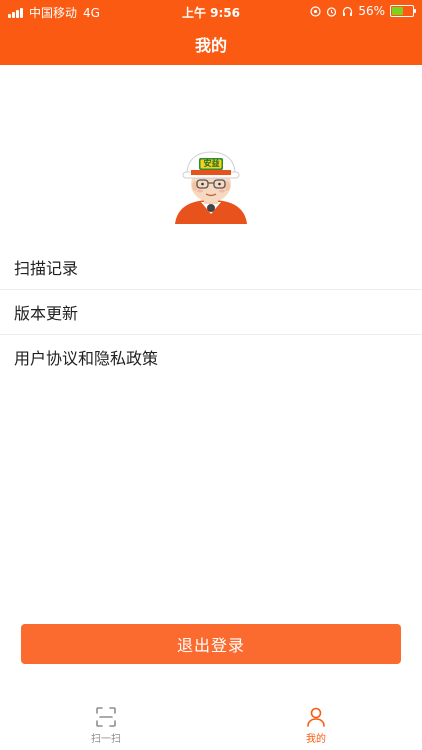  I want to click on battery-percent: 56%, so click(371, 11).